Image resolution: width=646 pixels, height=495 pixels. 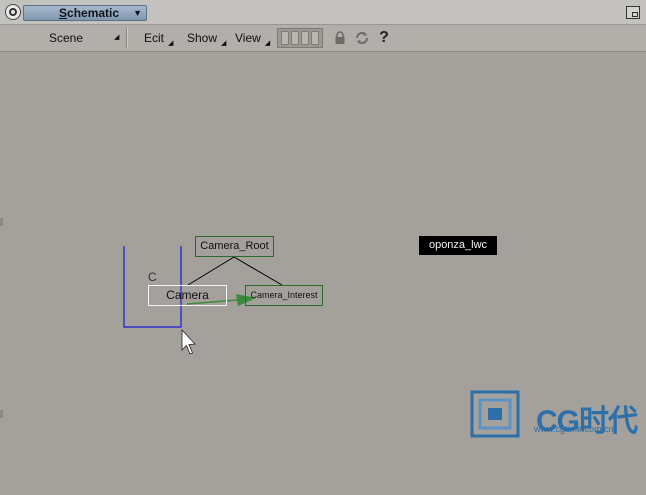 I want to click on menu-divider, so click(x=126, y=38).